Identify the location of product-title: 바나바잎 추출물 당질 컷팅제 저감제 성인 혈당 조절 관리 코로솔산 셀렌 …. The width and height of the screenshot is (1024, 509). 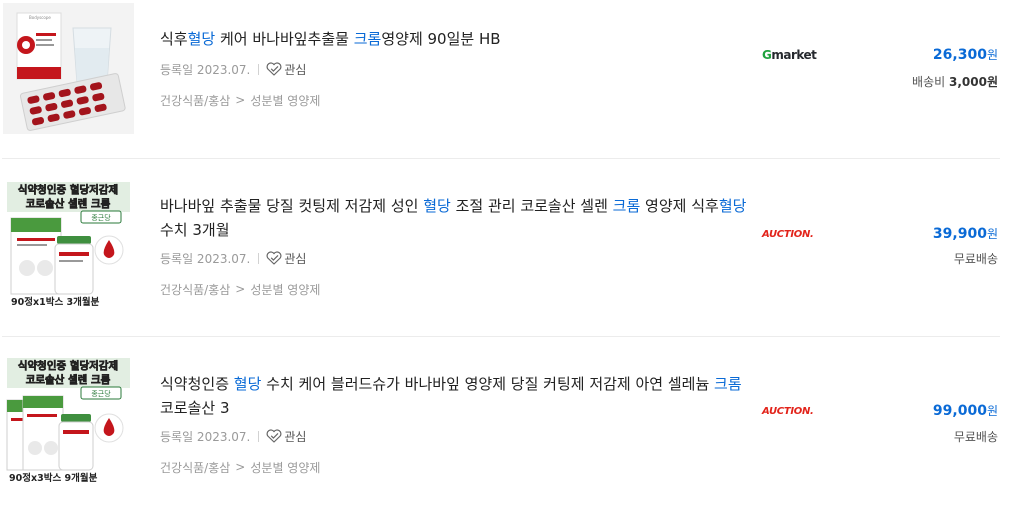
(460, 218).